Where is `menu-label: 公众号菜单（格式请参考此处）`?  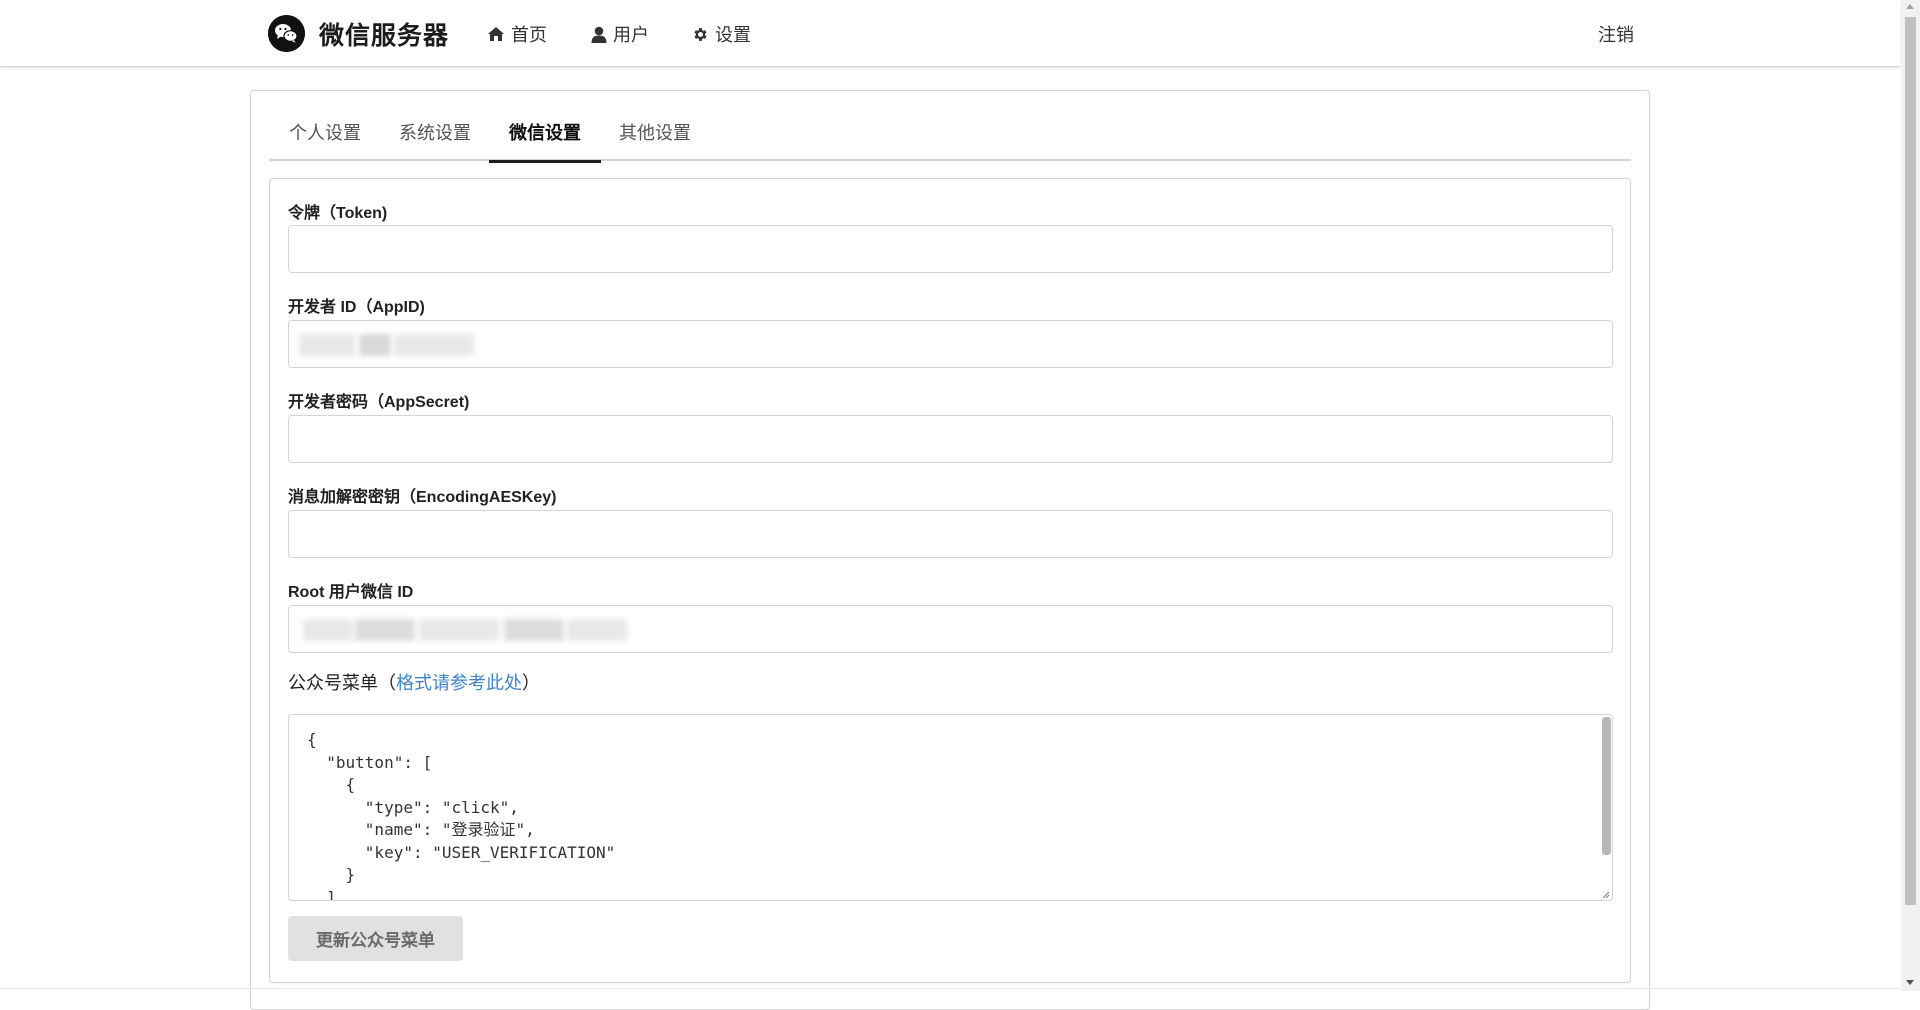
menu-label: 公众号菜单（格式请参考此处） is located at coordinates (414, 682).